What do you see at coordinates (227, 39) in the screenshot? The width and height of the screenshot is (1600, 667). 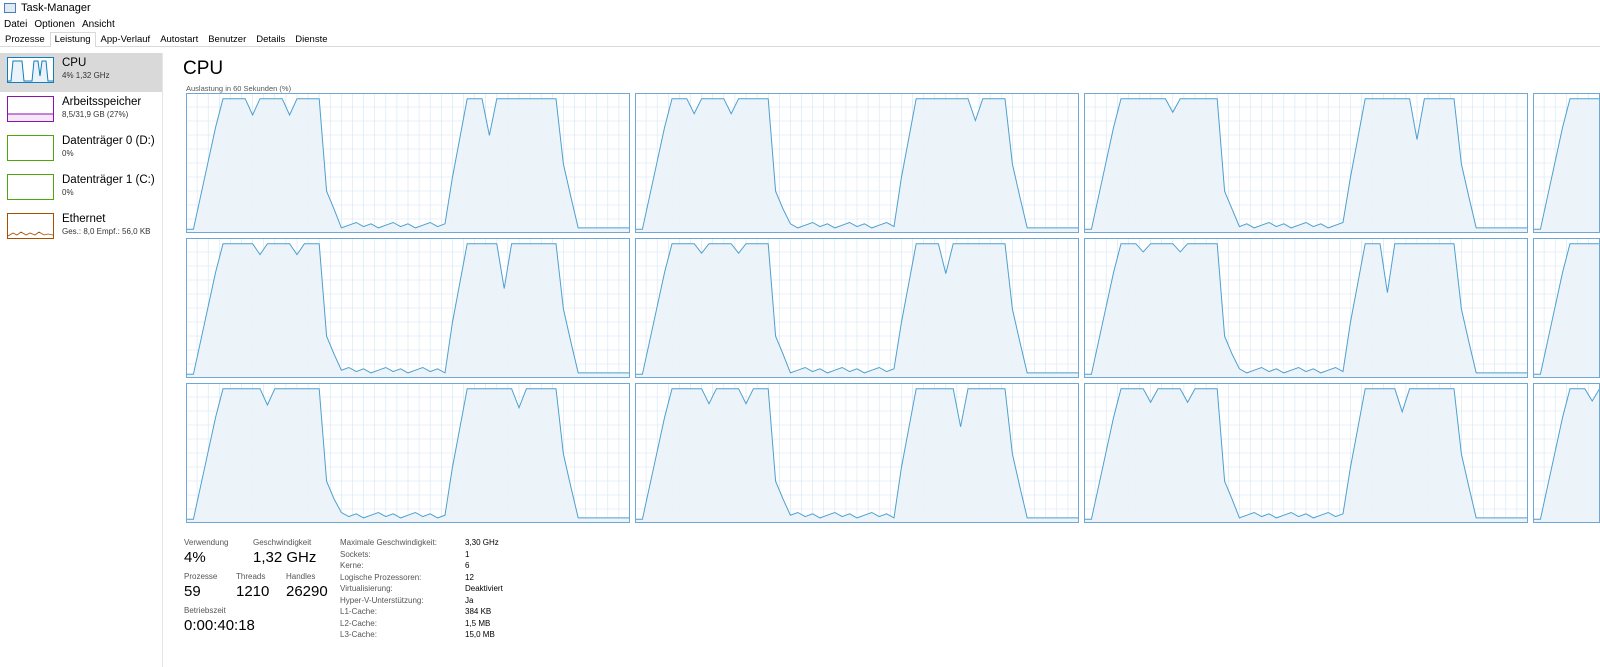 I see `tab-users: Benutzer` at bounding box center [227, 39].